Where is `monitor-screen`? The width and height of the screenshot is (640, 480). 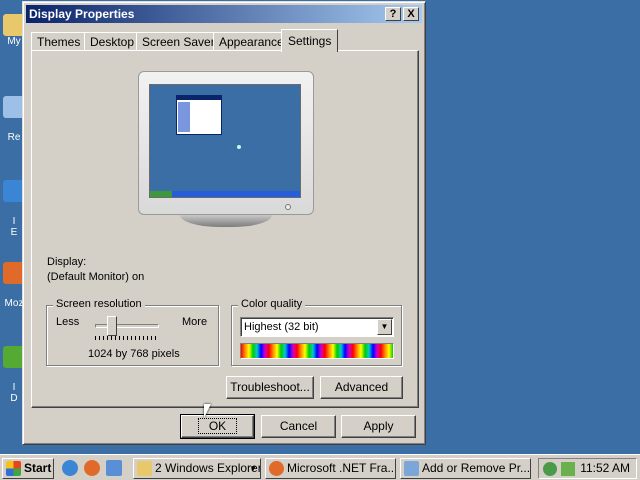
monitor-screen is located at coordinates (225, 141).